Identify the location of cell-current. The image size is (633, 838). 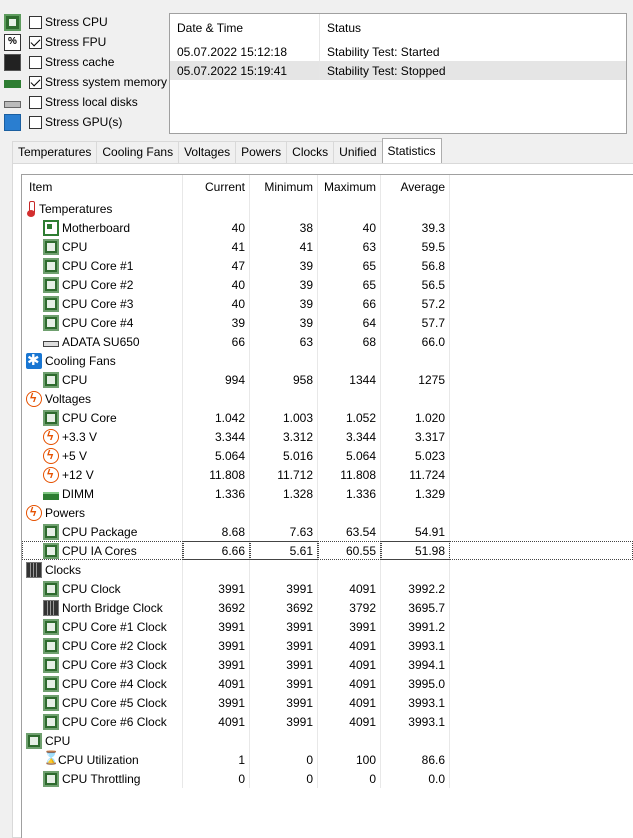
(216, 360).